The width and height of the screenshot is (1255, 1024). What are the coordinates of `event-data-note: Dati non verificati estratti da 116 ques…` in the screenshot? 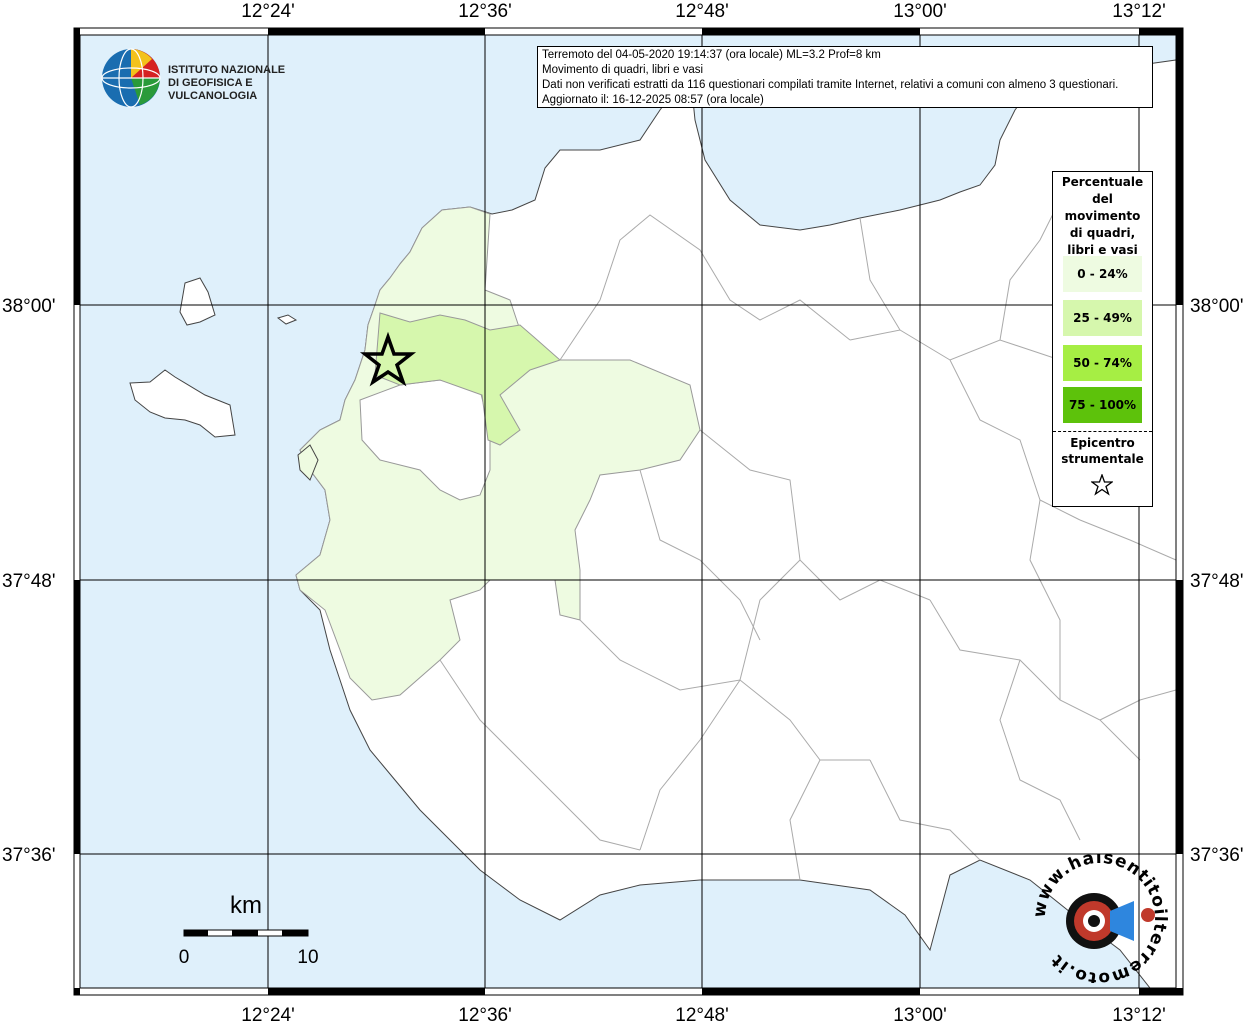 It's located at (830, 85).